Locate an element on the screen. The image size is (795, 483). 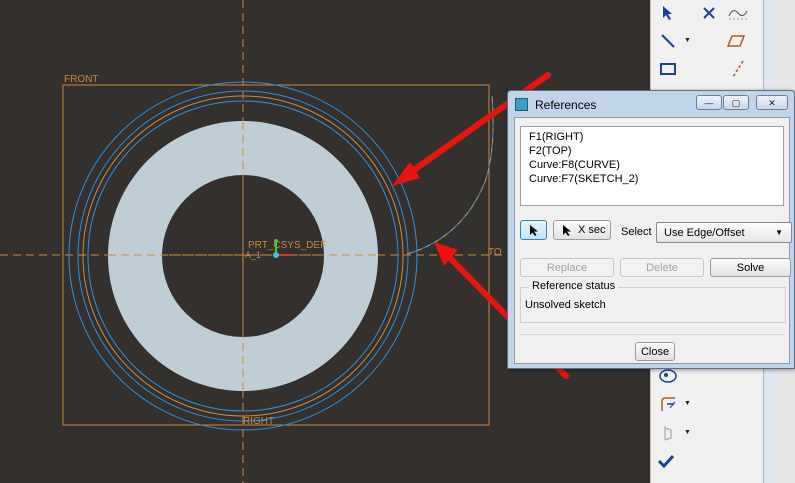
close-window-button: ✕ is located at coordinates (772, 102).